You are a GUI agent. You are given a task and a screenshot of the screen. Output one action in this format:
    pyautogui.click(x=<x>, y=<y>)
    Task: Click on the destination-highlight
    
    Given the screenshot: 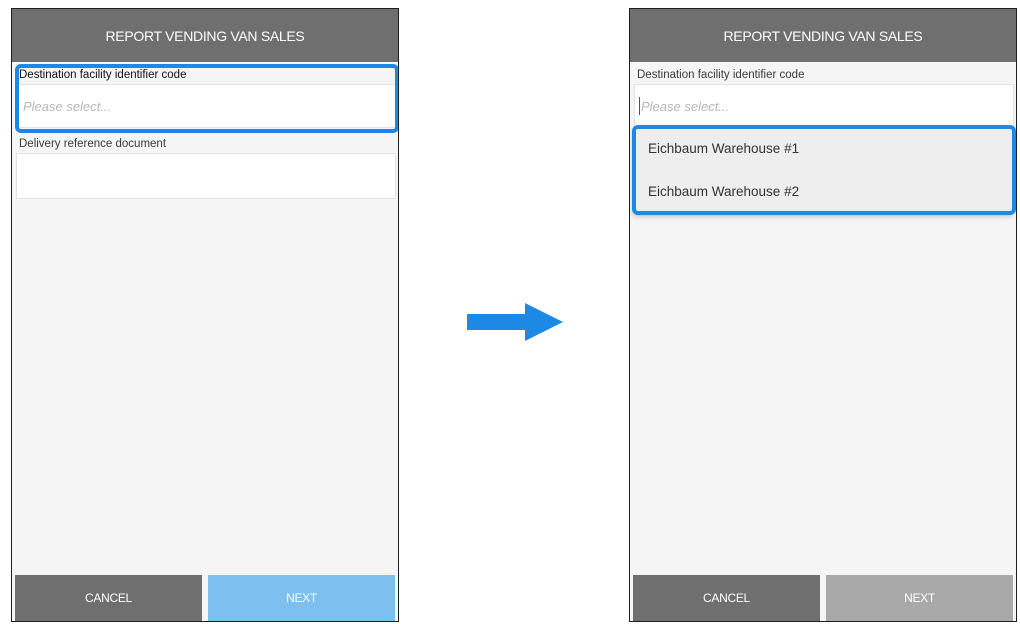 What is the action you would take?
    pyautogui.click(x=206, y=98)
    